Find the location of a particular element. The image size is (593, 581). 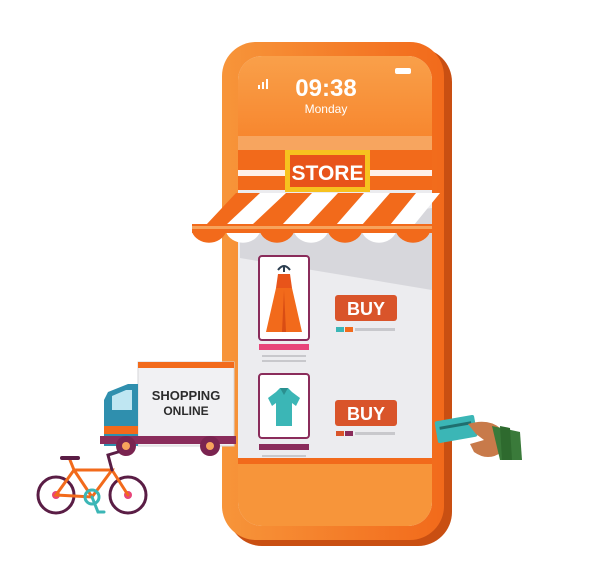

bottom-bar is located at coordinates (335, 493).